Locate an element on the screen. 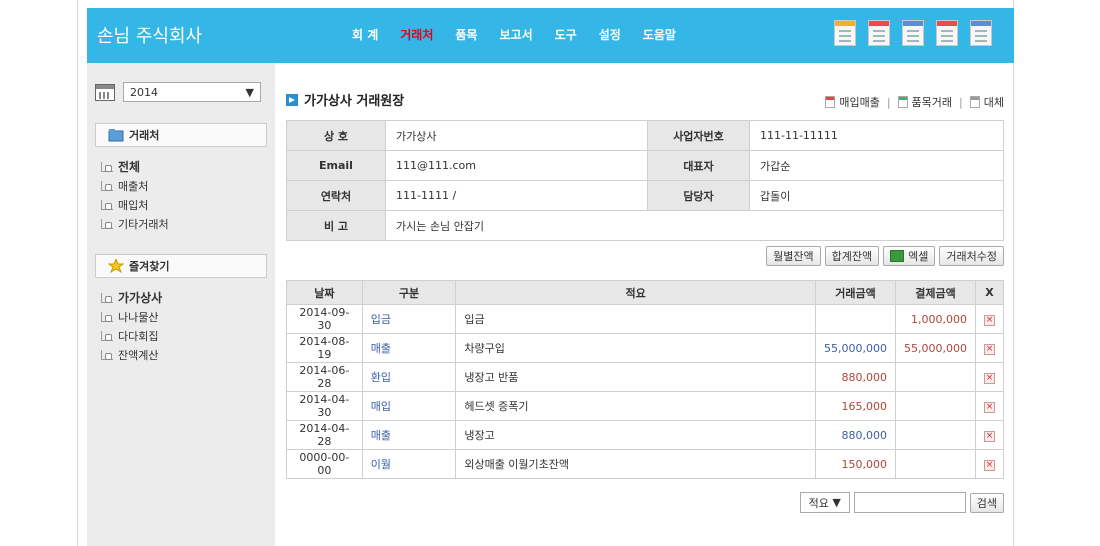  table-row: 2014-06-28 환입 냉장고 반품 880,000 × is located at coordinates (645, 377).